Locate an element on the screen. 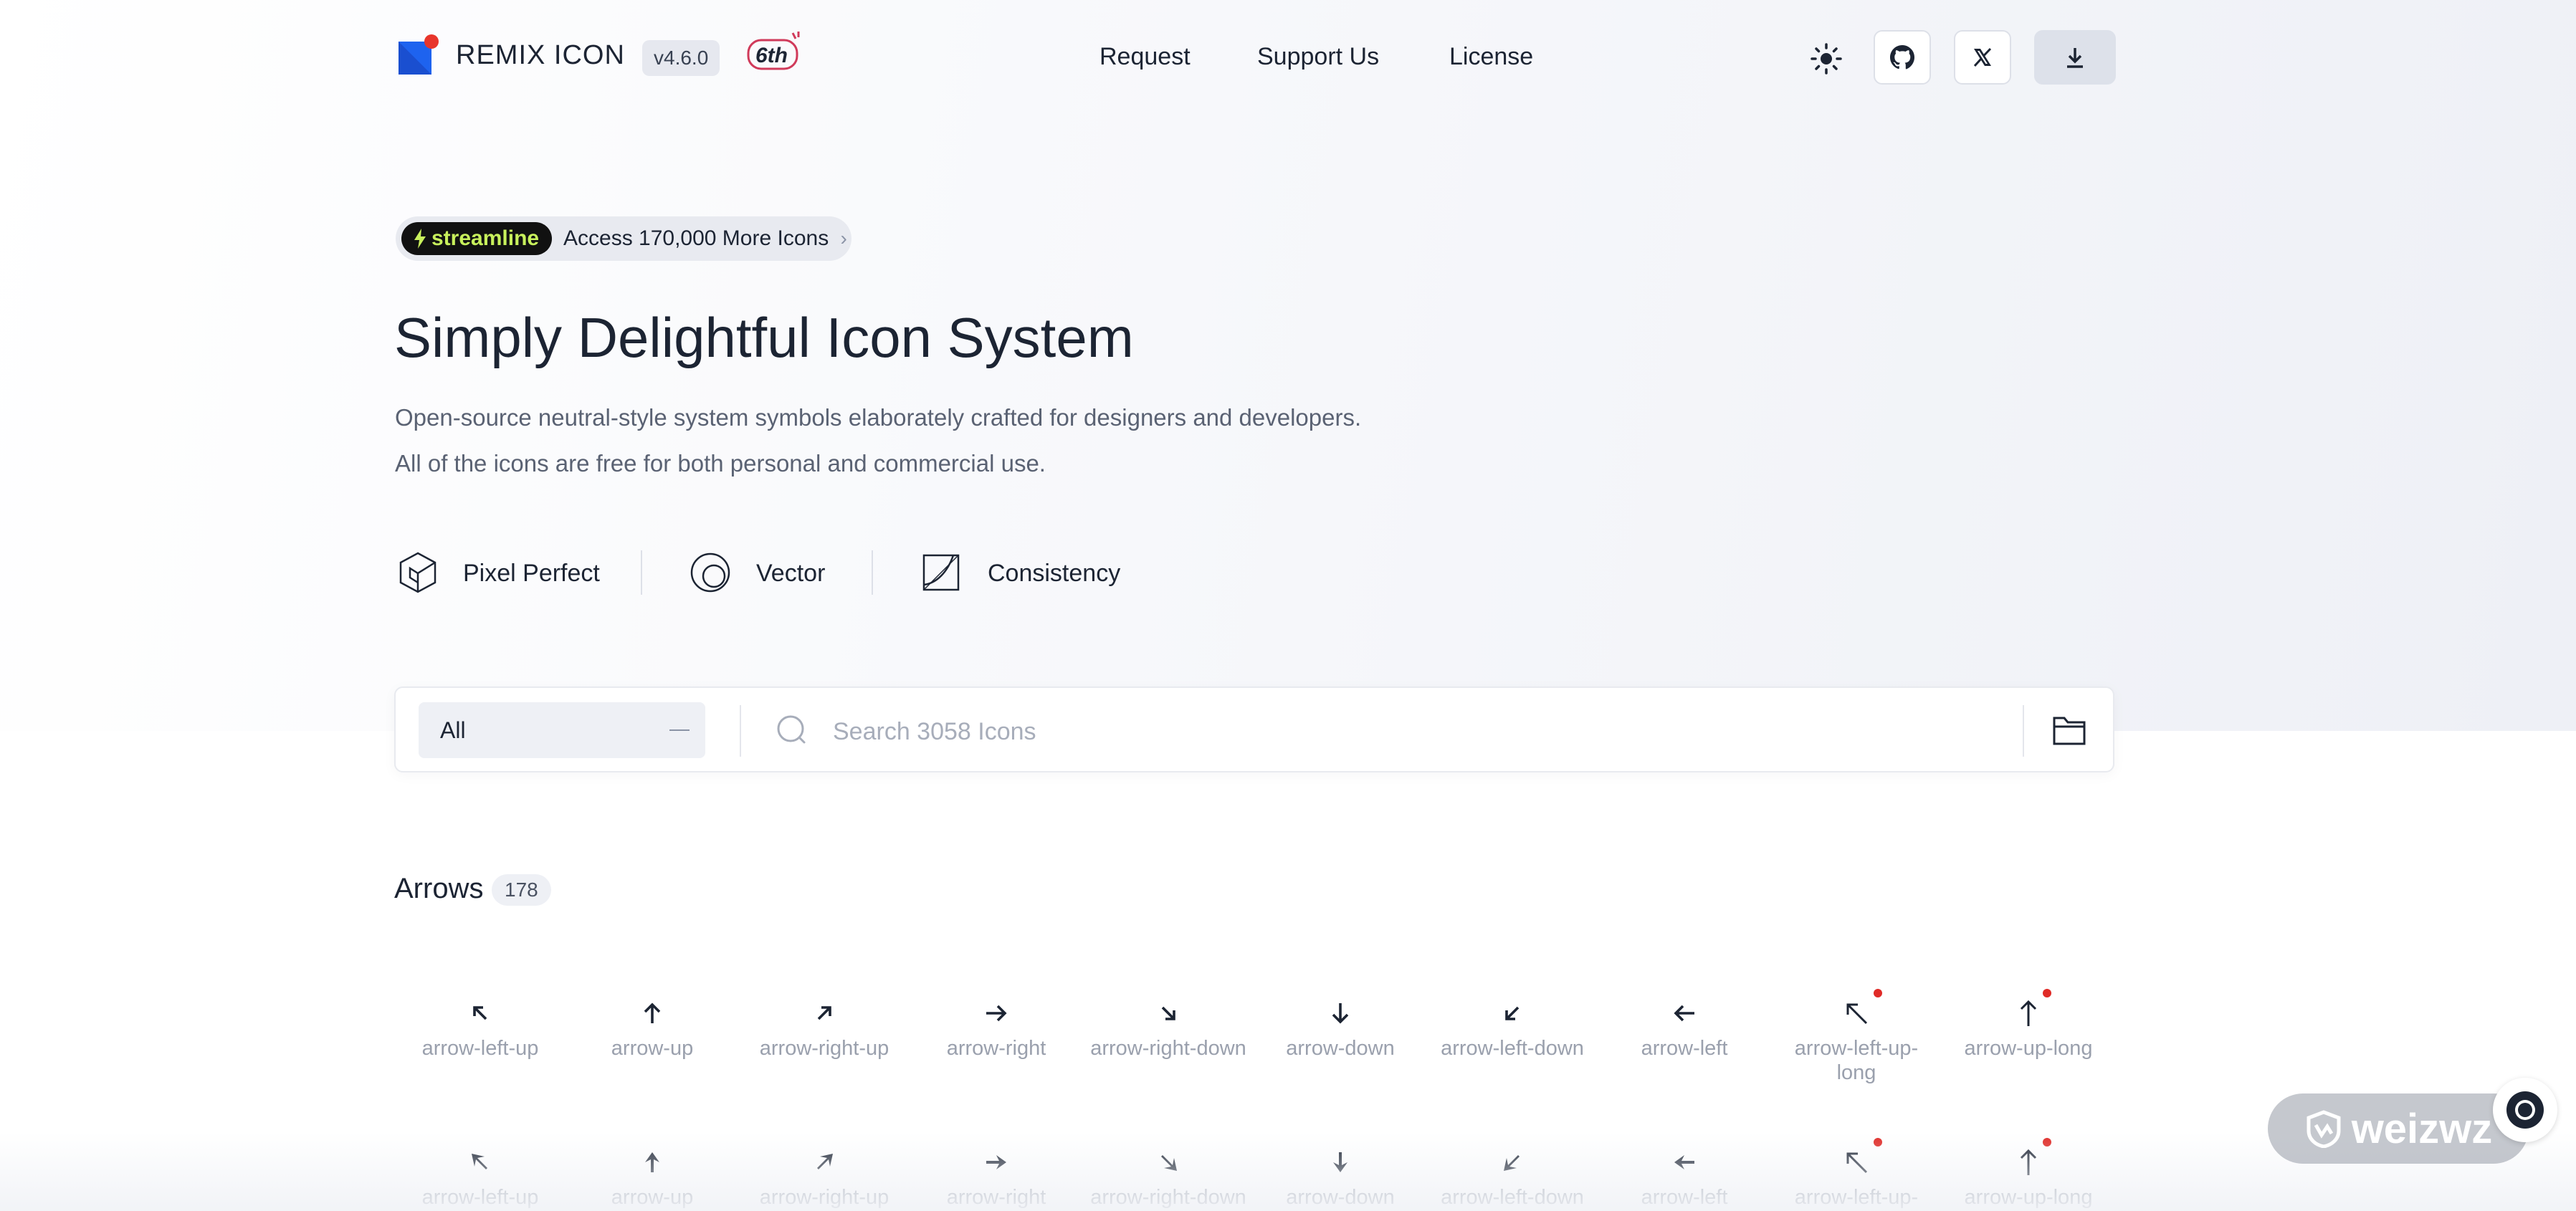 Image resolution: width=2576 pixels, height=1211 pixels. github-button is located at coordinates (1902, 57).